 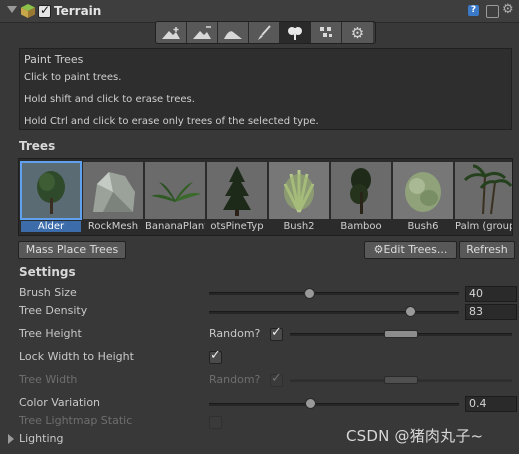 What do you see at coordinates (491, 312) in the screenshot?
I see `tree-density-field: 83` at bounding box center [491, 312].